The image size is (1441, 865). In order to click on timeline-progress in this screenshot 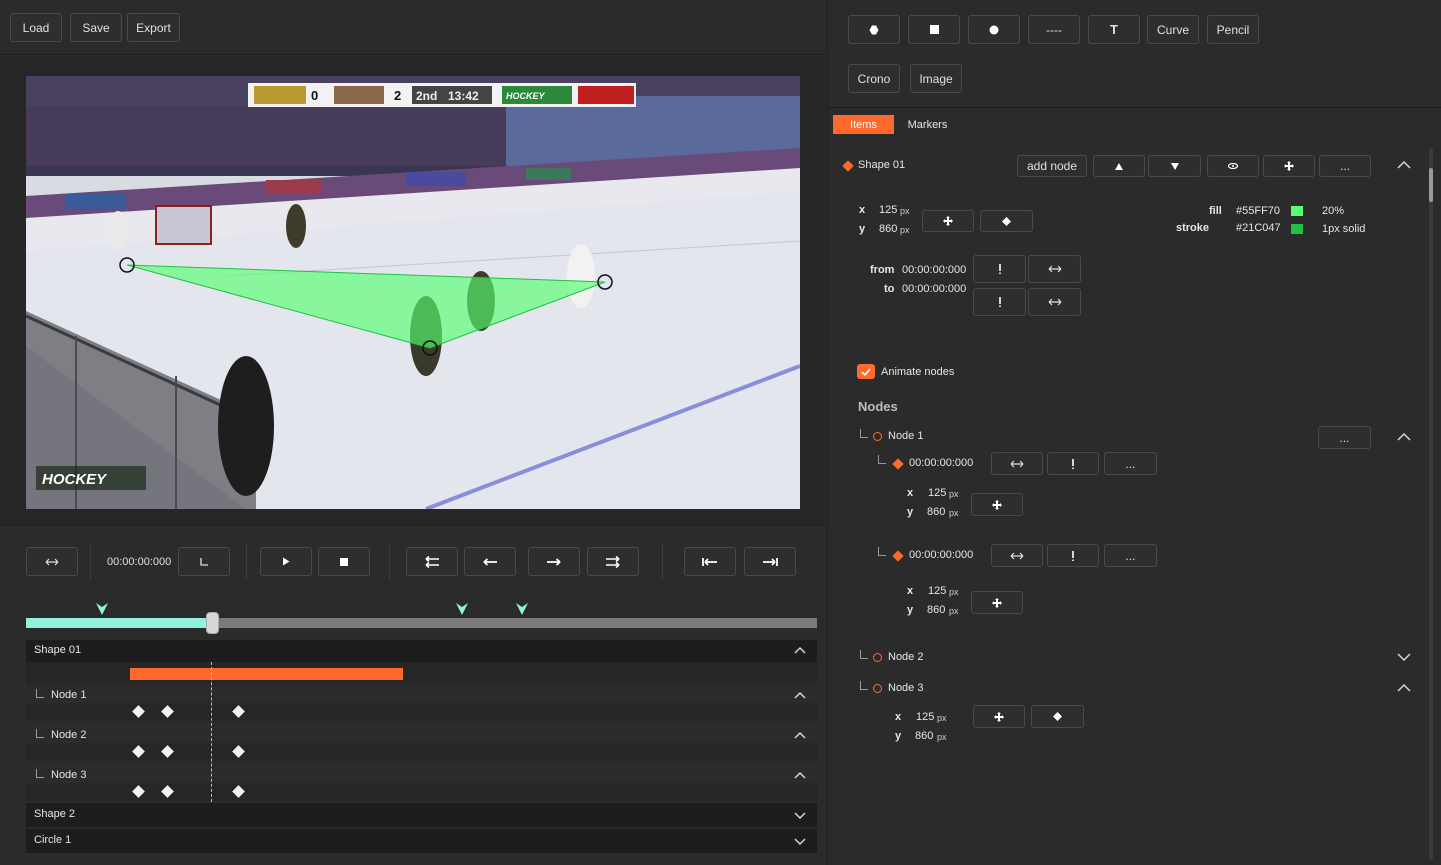, I will do `click(119, 623)`.